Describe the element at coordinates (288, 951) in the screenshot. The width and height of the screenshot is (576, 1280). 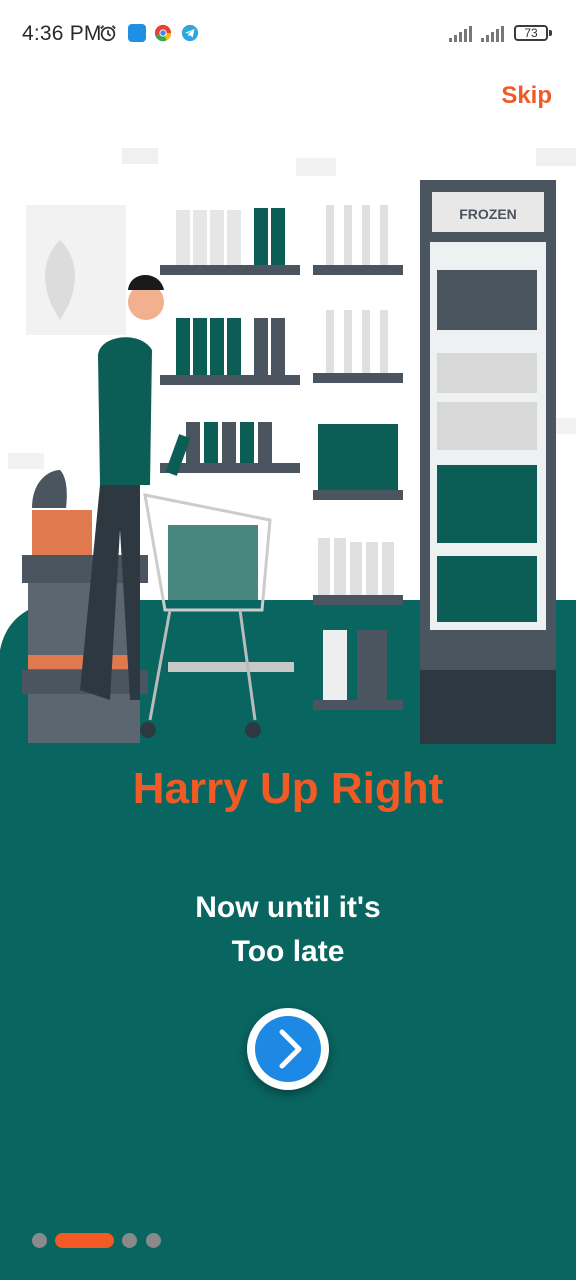
I see `subtitle-line-2: Too late` at that location.